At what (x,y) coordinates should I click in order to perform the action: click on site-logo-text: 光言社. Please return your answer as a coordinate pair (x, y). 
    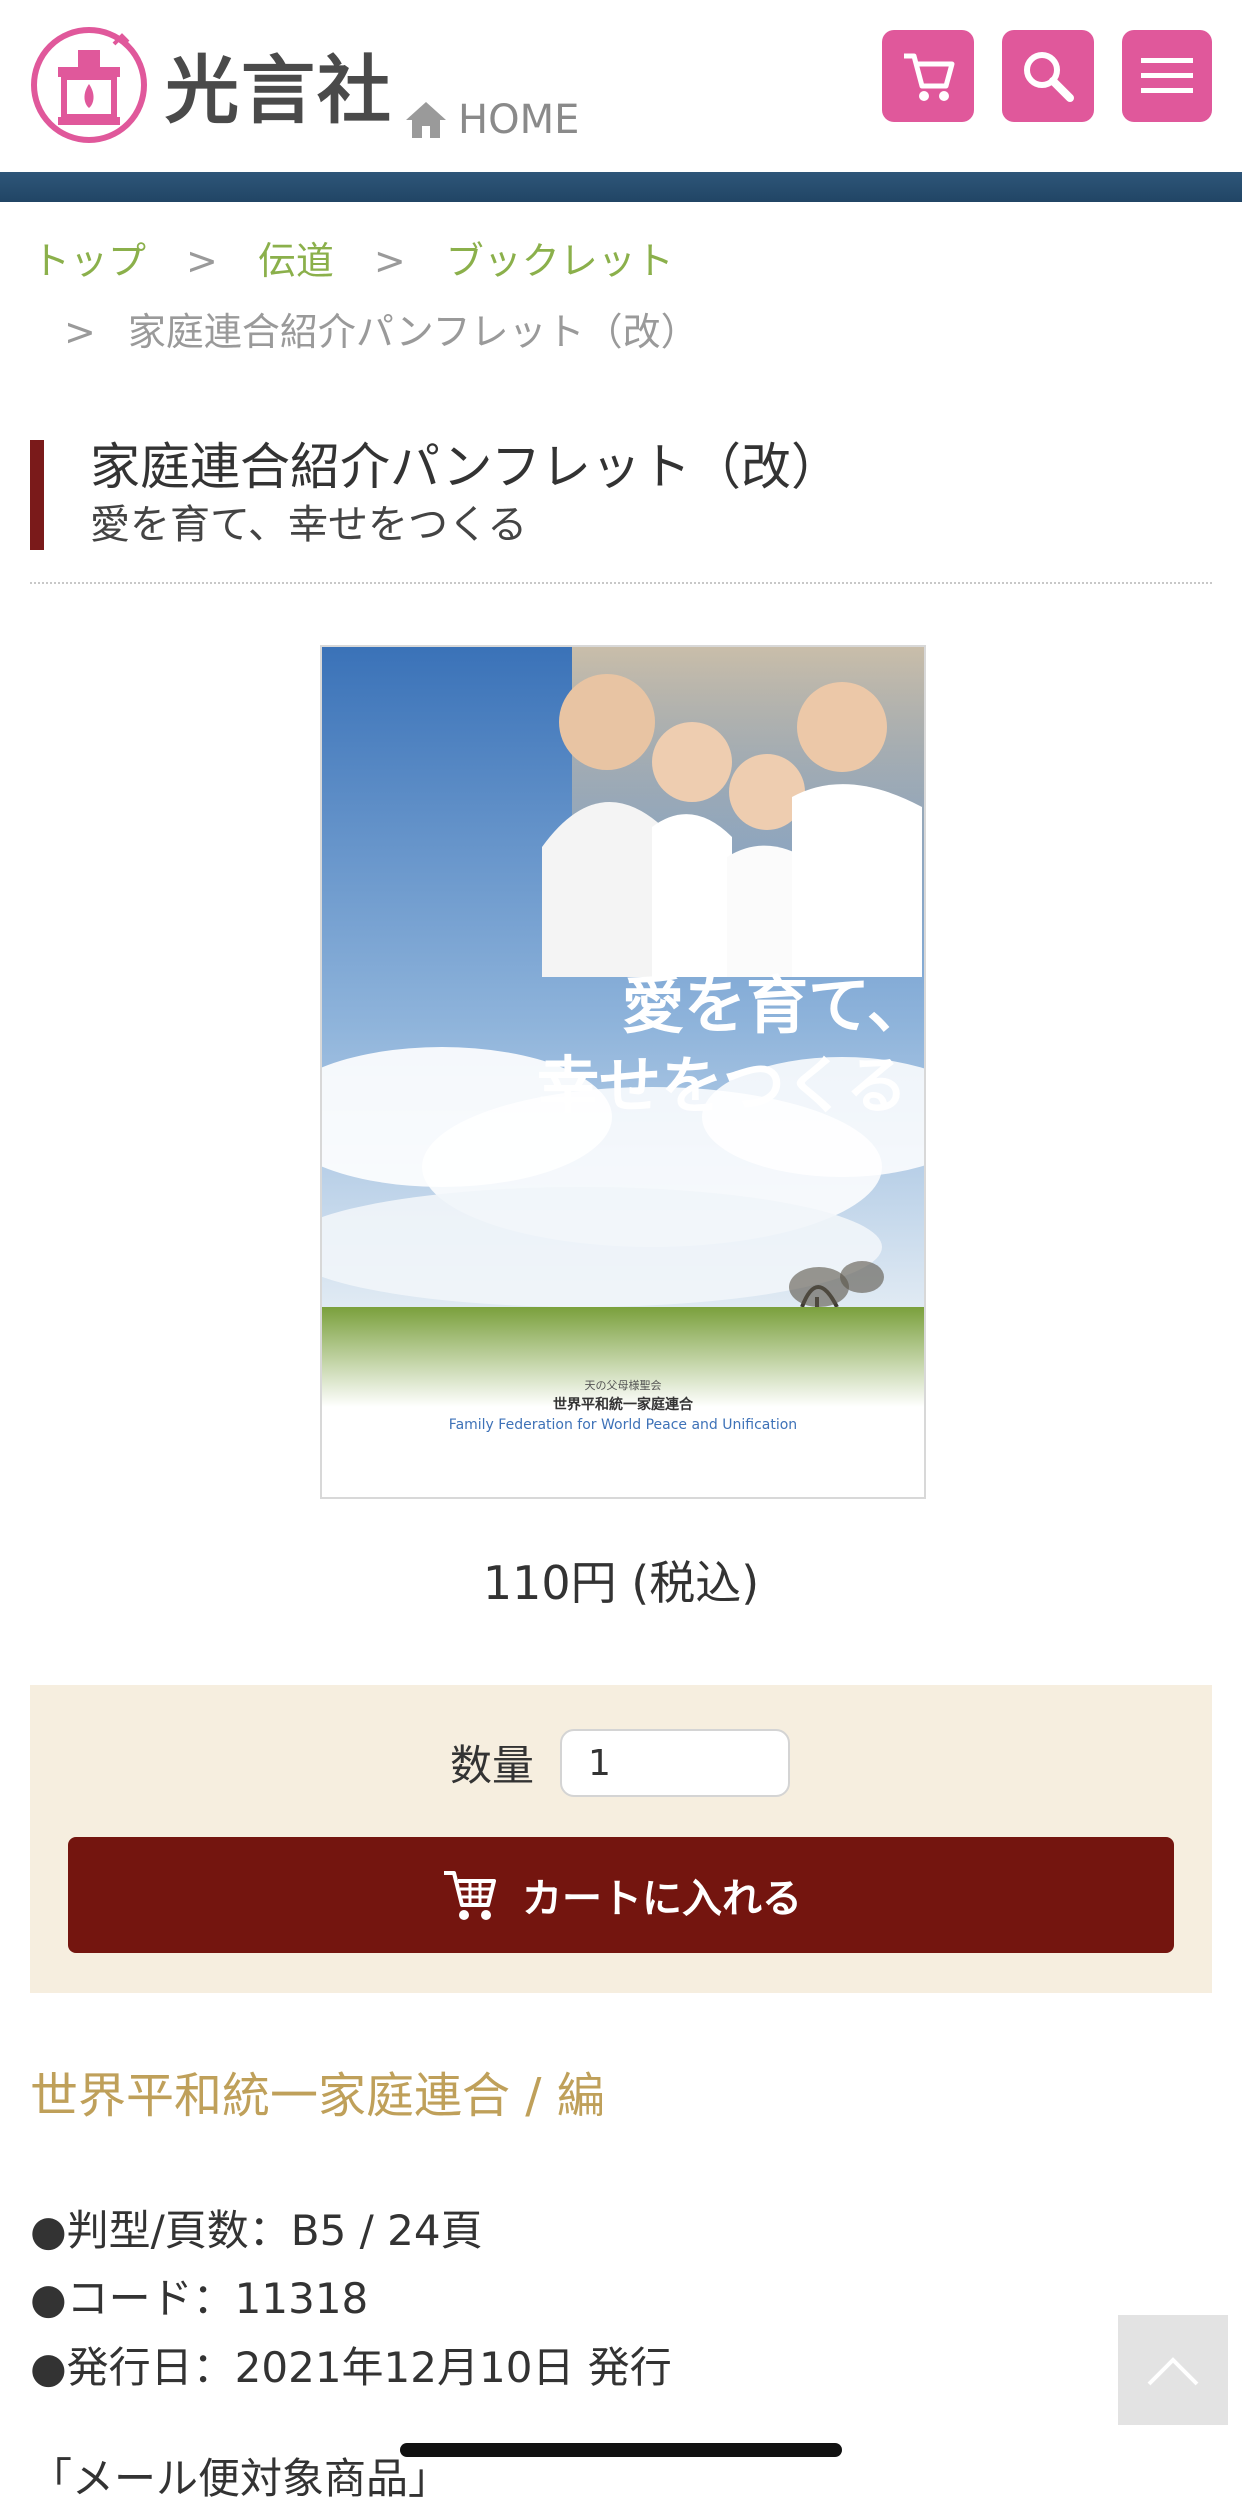
    Looking at the image, I should click on (279, 91).